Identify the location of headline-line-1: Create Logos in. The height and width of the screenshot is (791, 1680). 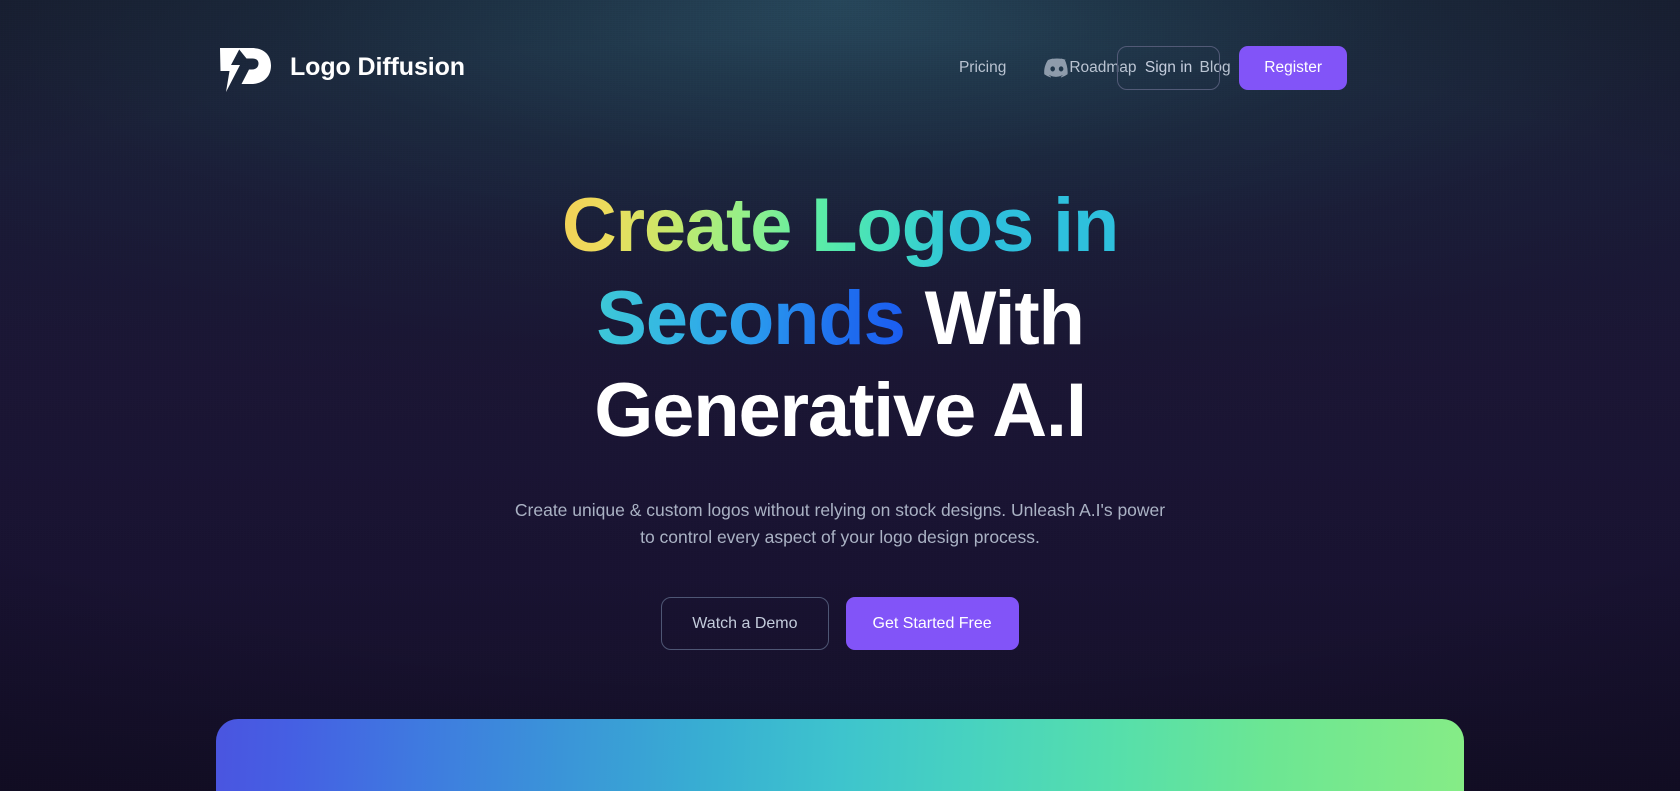
(840, 225).